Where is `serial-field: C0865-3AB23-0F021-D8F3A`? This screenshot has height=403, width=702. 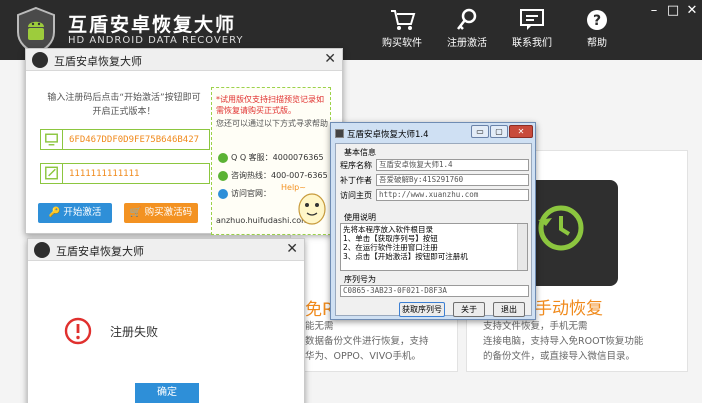
serial-field: C0865-3AB23-0F021-D8F3A is located at coordinates (434, 291).